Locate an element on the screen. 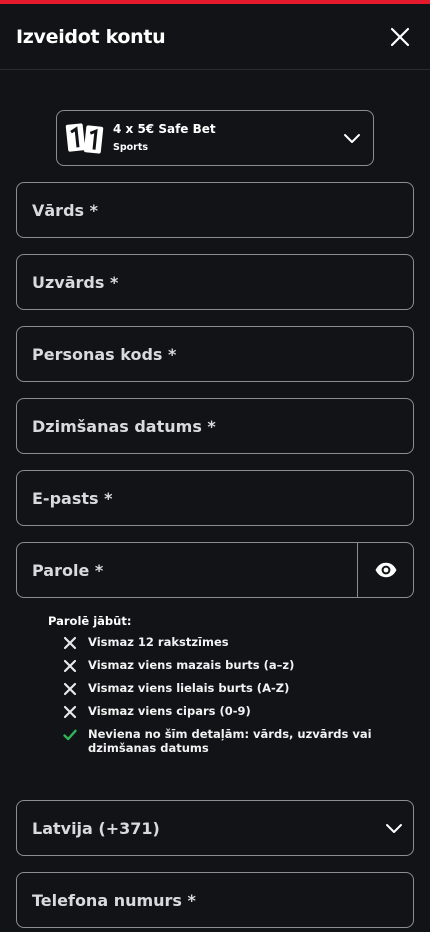 The width and height of the screenshot is (430, 932). password-rule-text: Vismaz viens lielais burts (A-Z) is located at coordinates (189, 688).